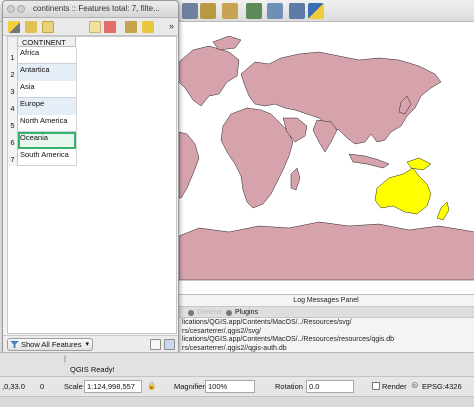 This screenshot has height=407, width=474. What do you see at coordinates (237, 401) in the screenshot?
I see `window-bottom-edge` at bounding box center [237, 401].